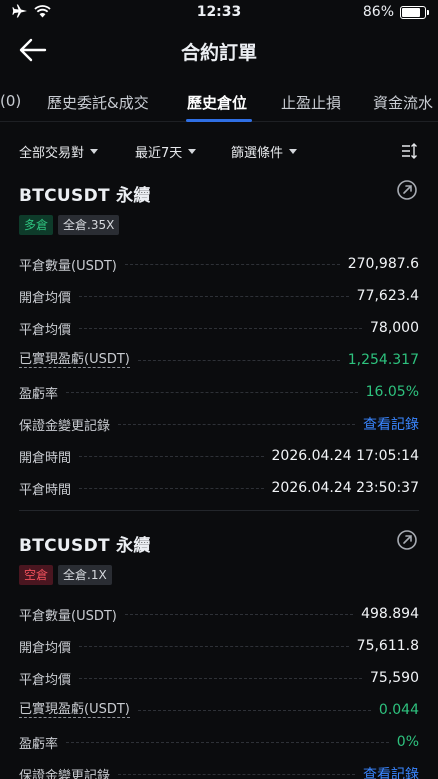 The width and height of the screenshot is (438, 779). Describe the element at coordinates (36, 225) in the screenshot. I see `side-badge: 多倉` at that location.